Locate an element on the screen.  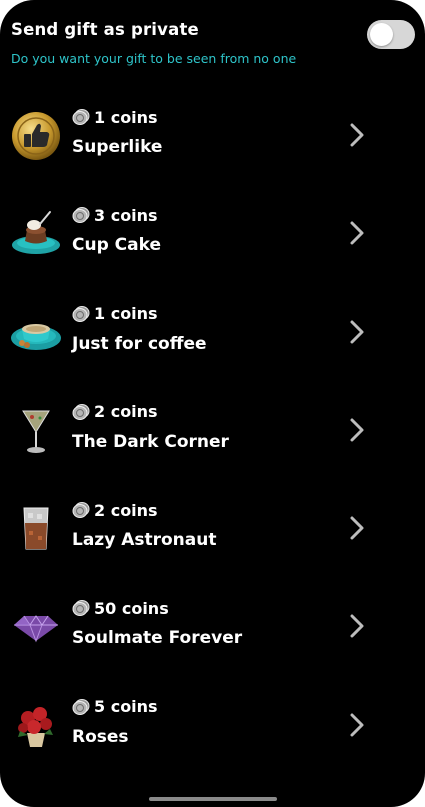
page-title: Send gift as private is located at coordinates (105, 29).